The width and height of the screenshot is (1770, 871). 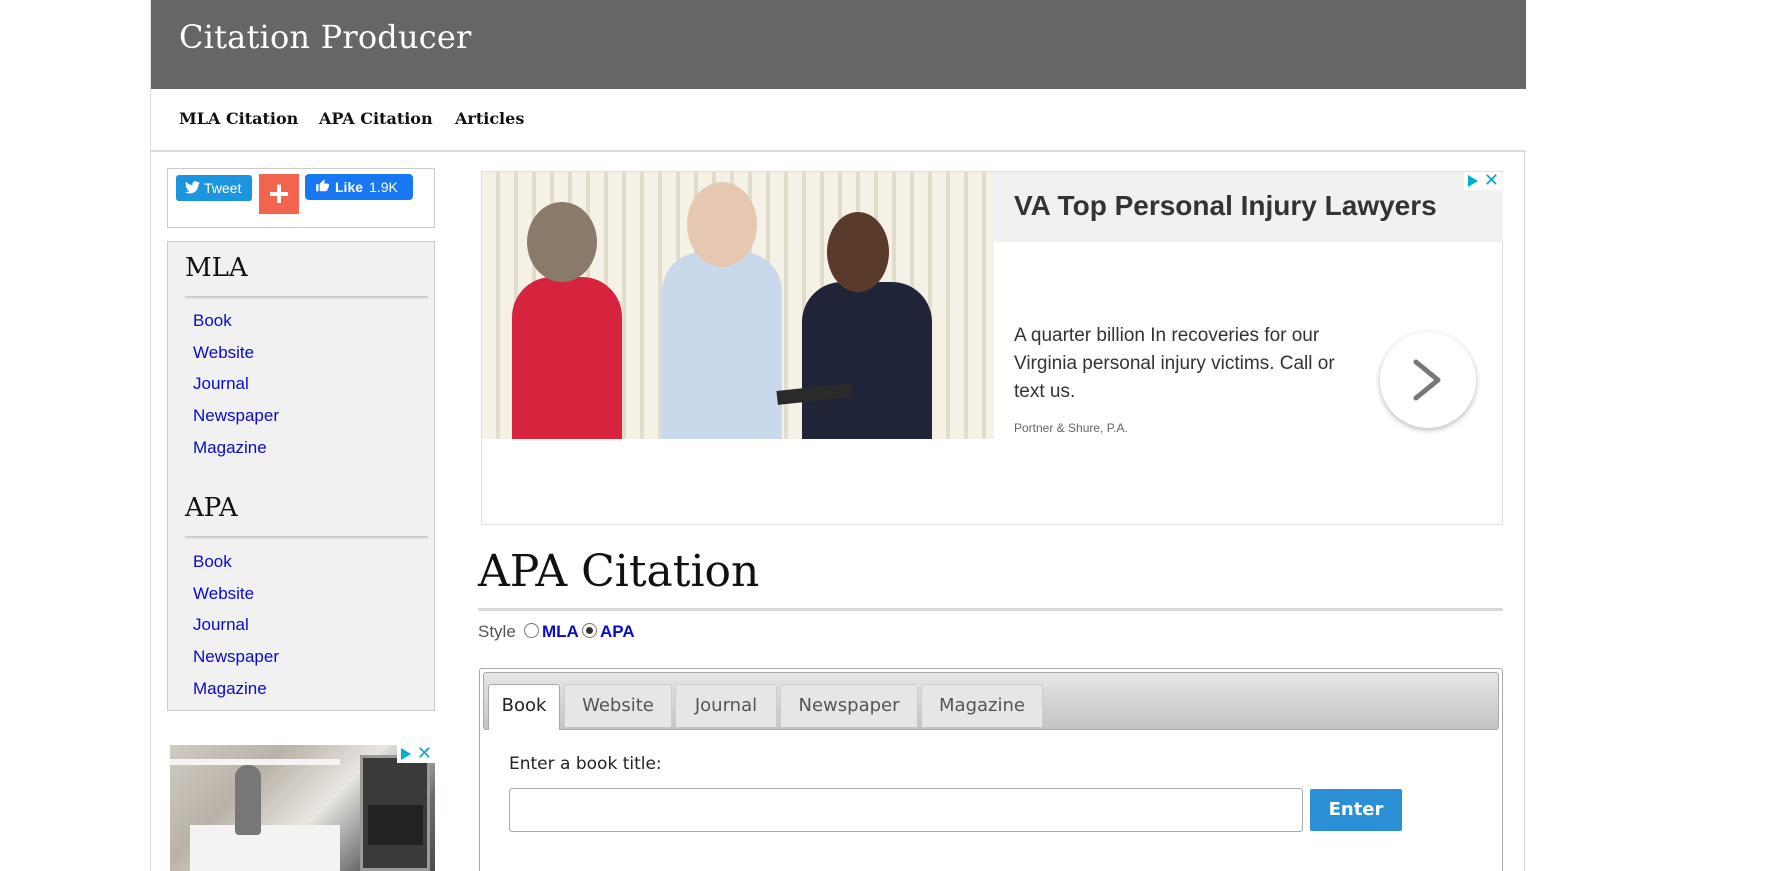 What do you see at coordinates (1225, 206) in the screenshot?
I see `ad-headline: VA Top Personal Injury Lawyers` at bounding box center [1225, 206].